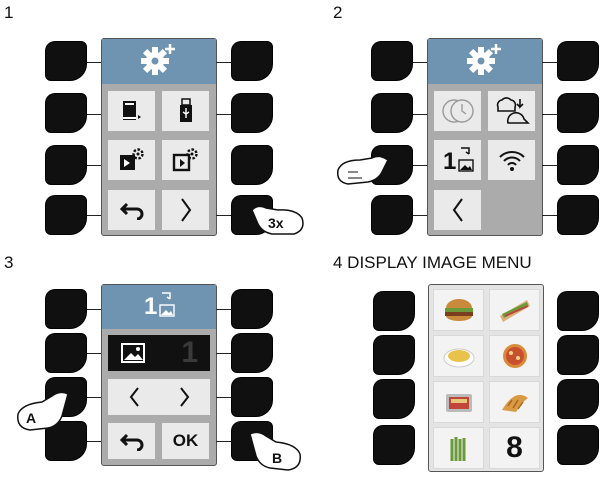  I want to click on export-tile, so click(131, 160).